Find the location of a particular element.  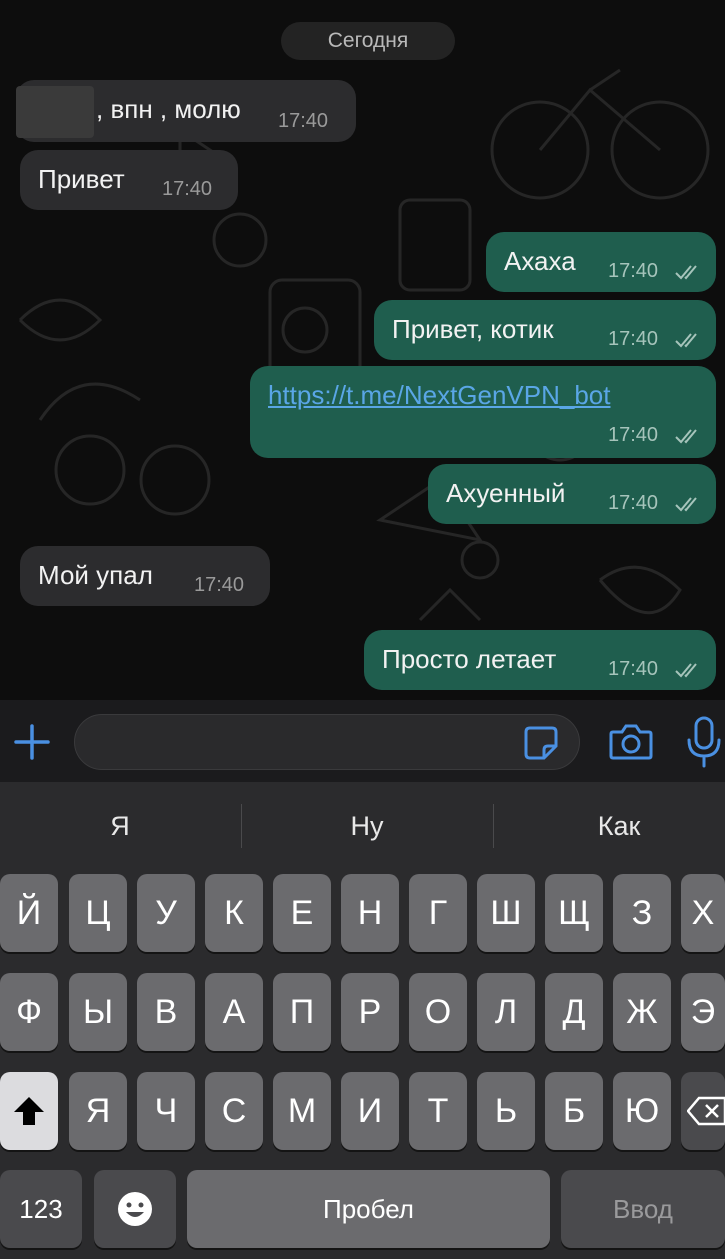

key: Ю is located at coordinates (642, 1111).